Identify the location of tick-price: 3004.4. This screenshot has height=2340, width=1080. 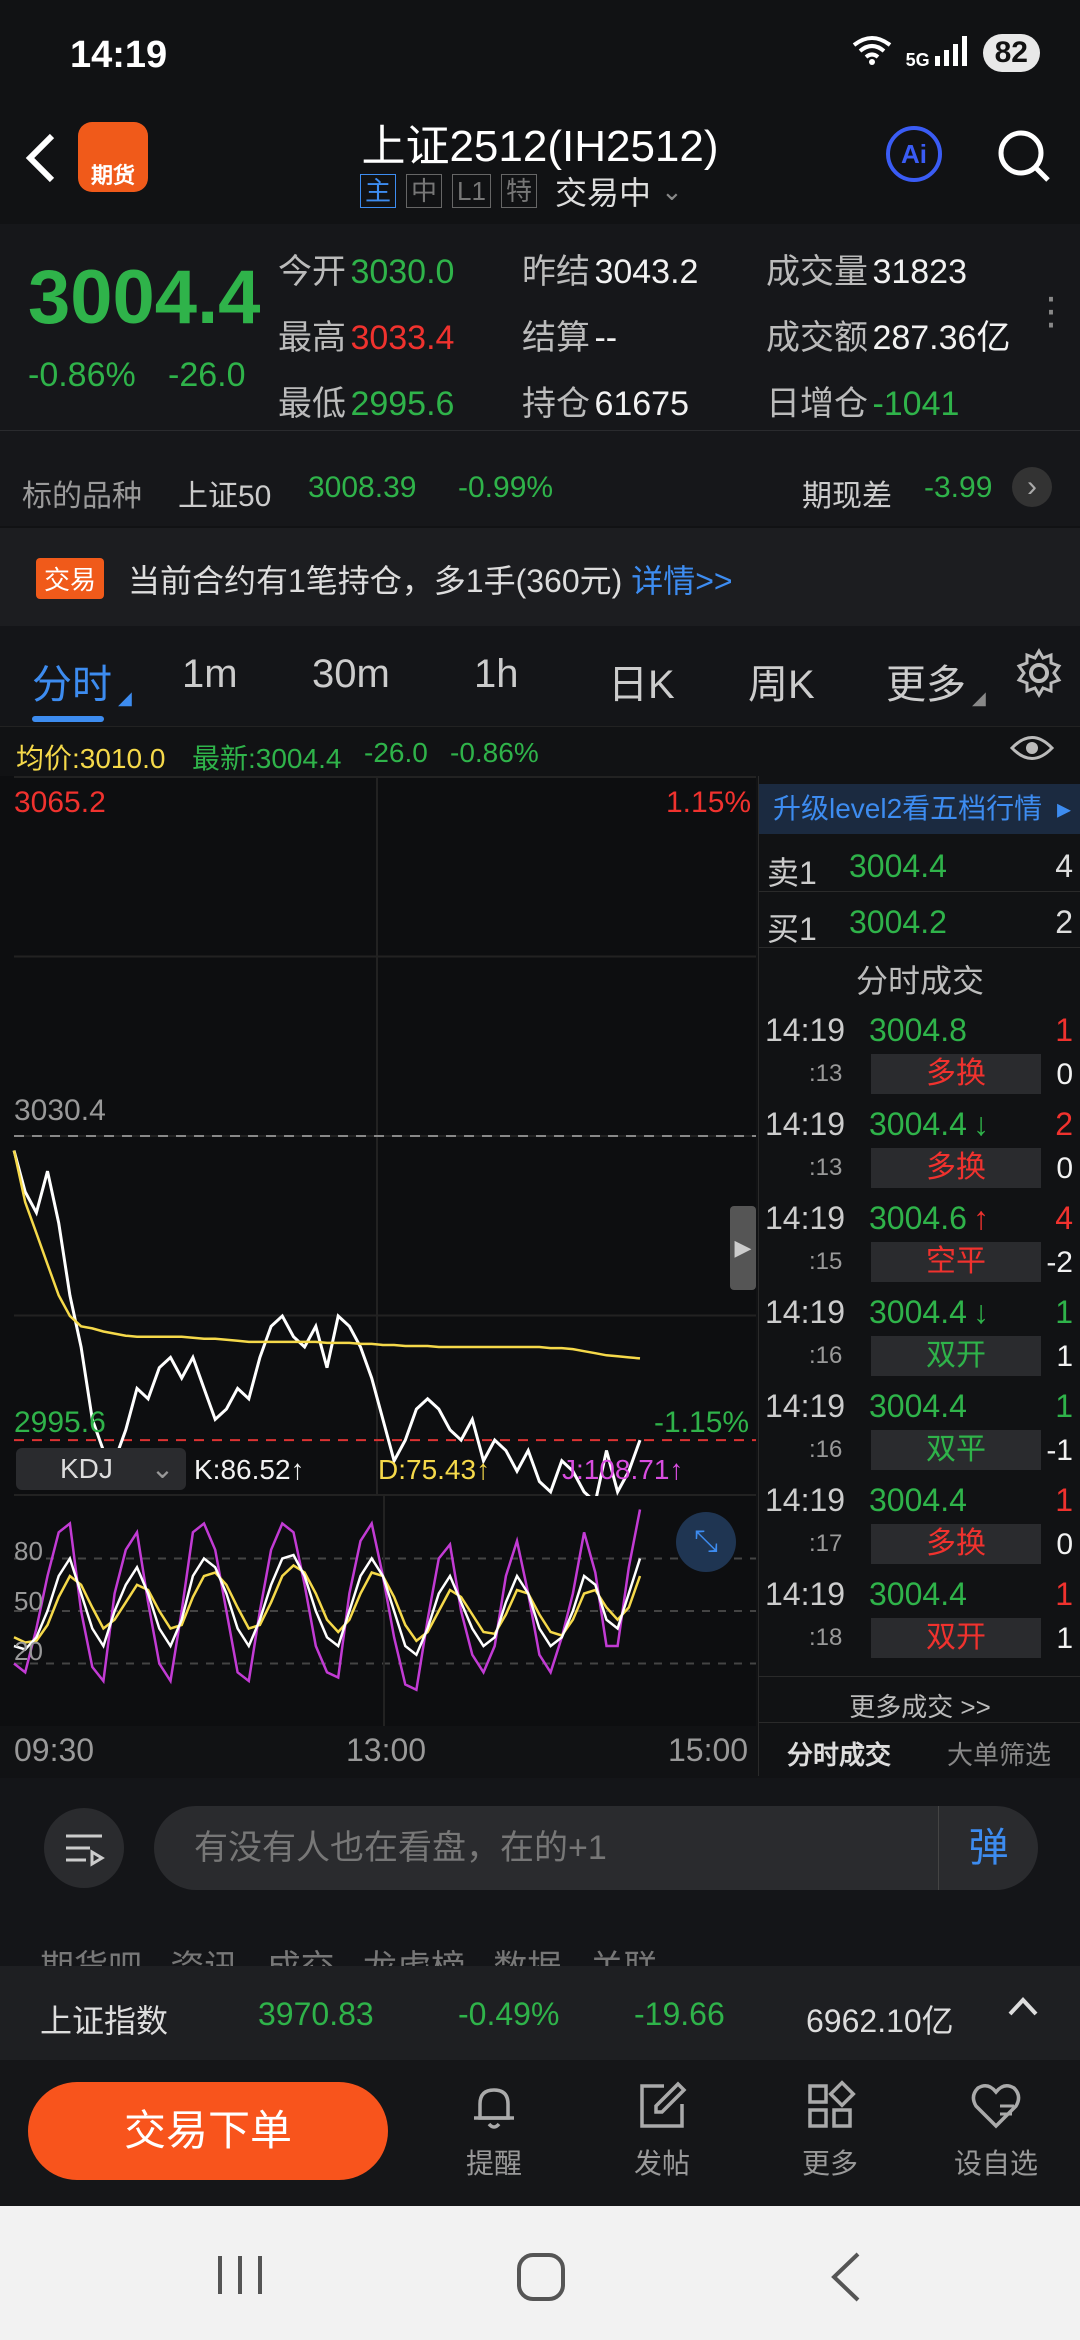
(918, 1124).